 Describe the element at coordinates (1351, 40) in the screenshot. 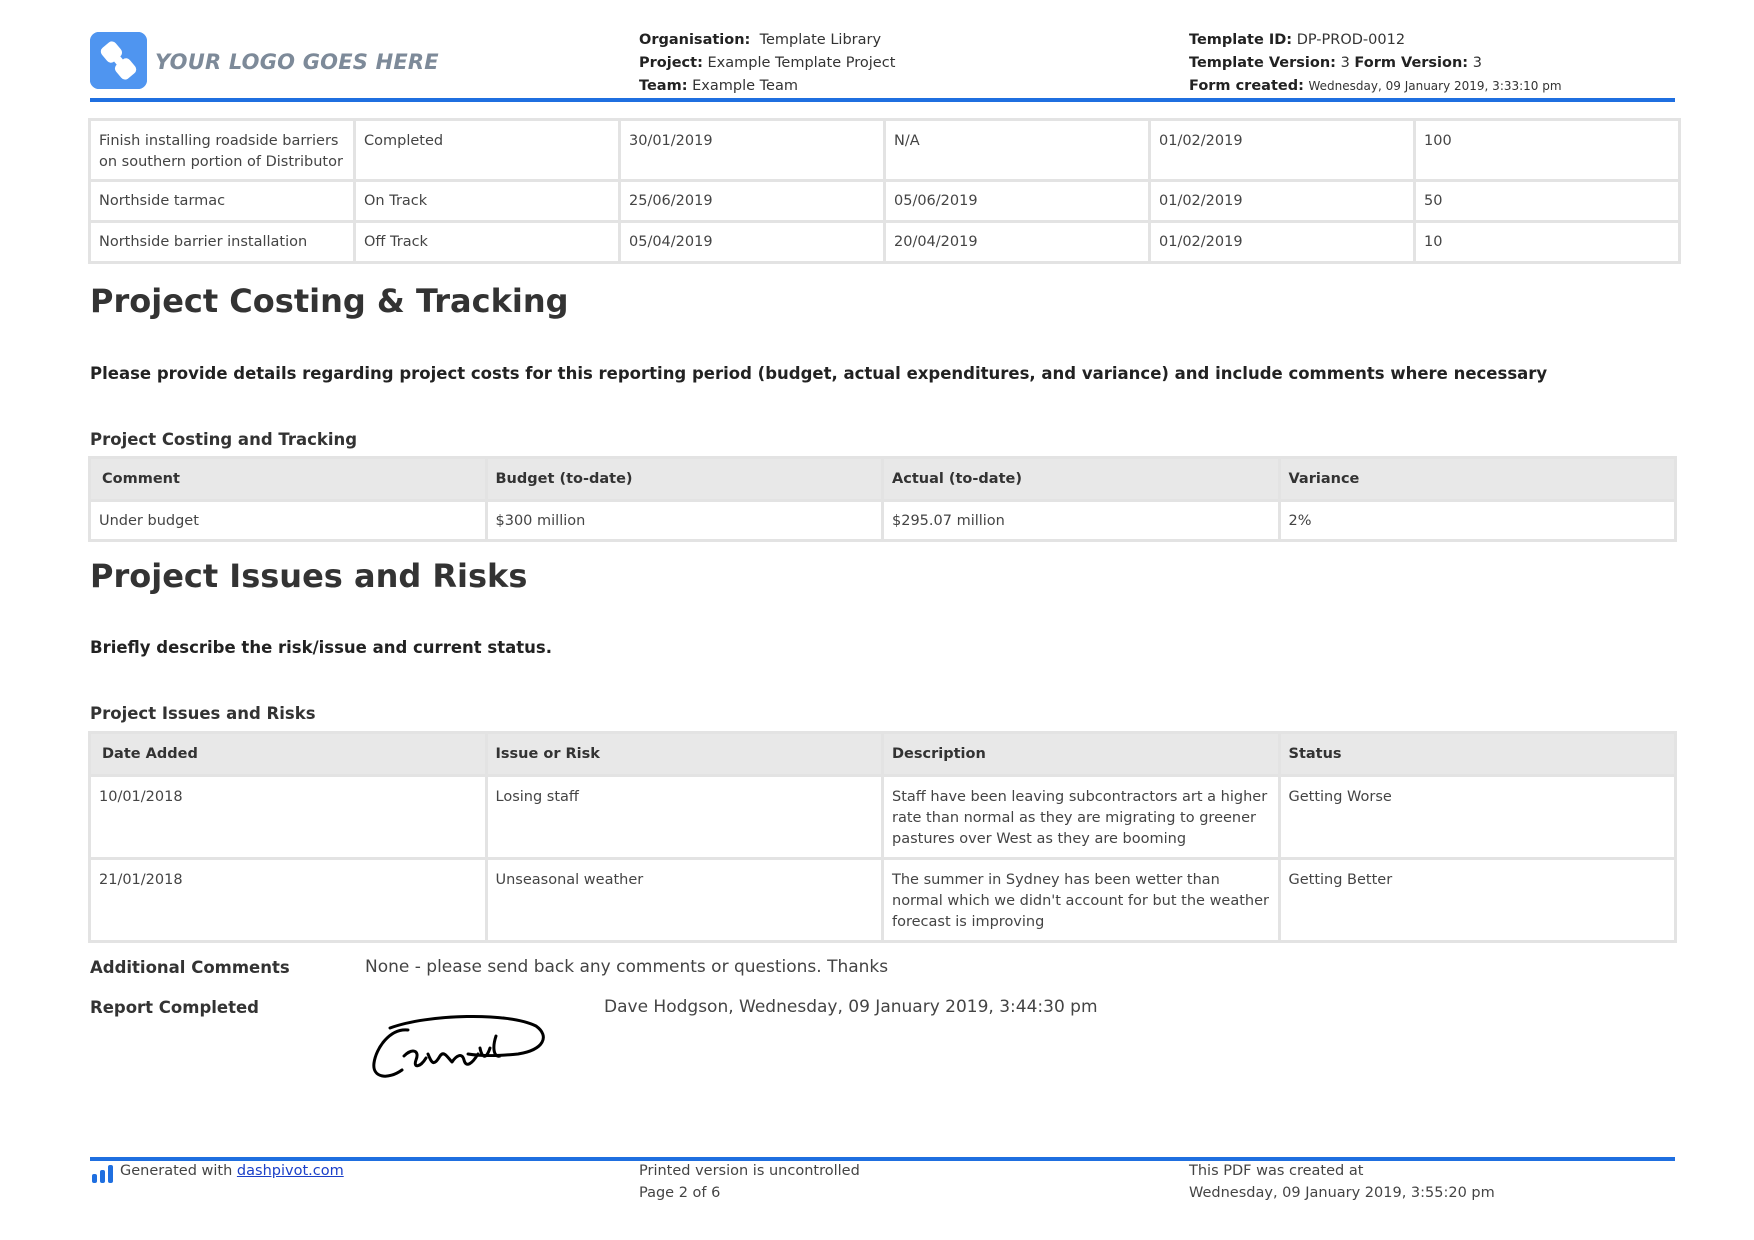

I see `template-id-value: DP-PROD-0012` at that location.